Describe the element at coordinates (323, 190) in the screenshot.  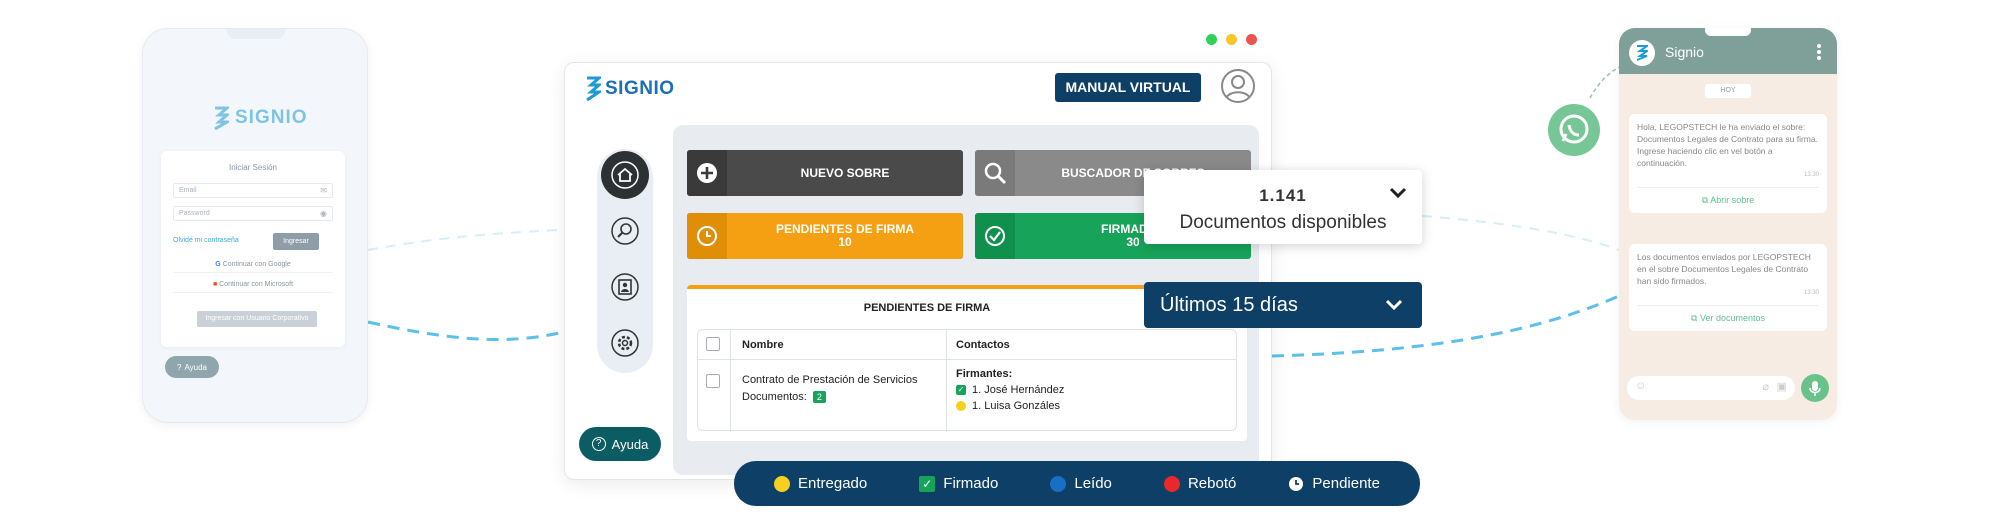
I see `mail-icon: ✉` at that location.